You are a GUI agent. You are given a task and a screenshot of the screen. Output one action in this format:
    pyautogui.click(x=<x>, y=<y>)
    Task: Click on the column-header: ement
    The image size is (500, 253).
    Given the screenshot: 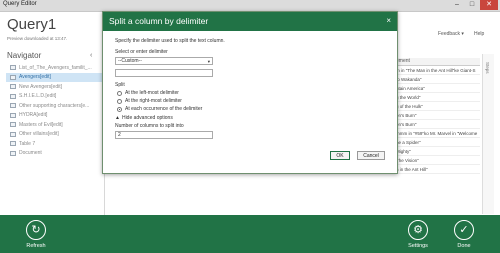 What is the action you would take?
    pyautogui.click(x=437, y=62)
    